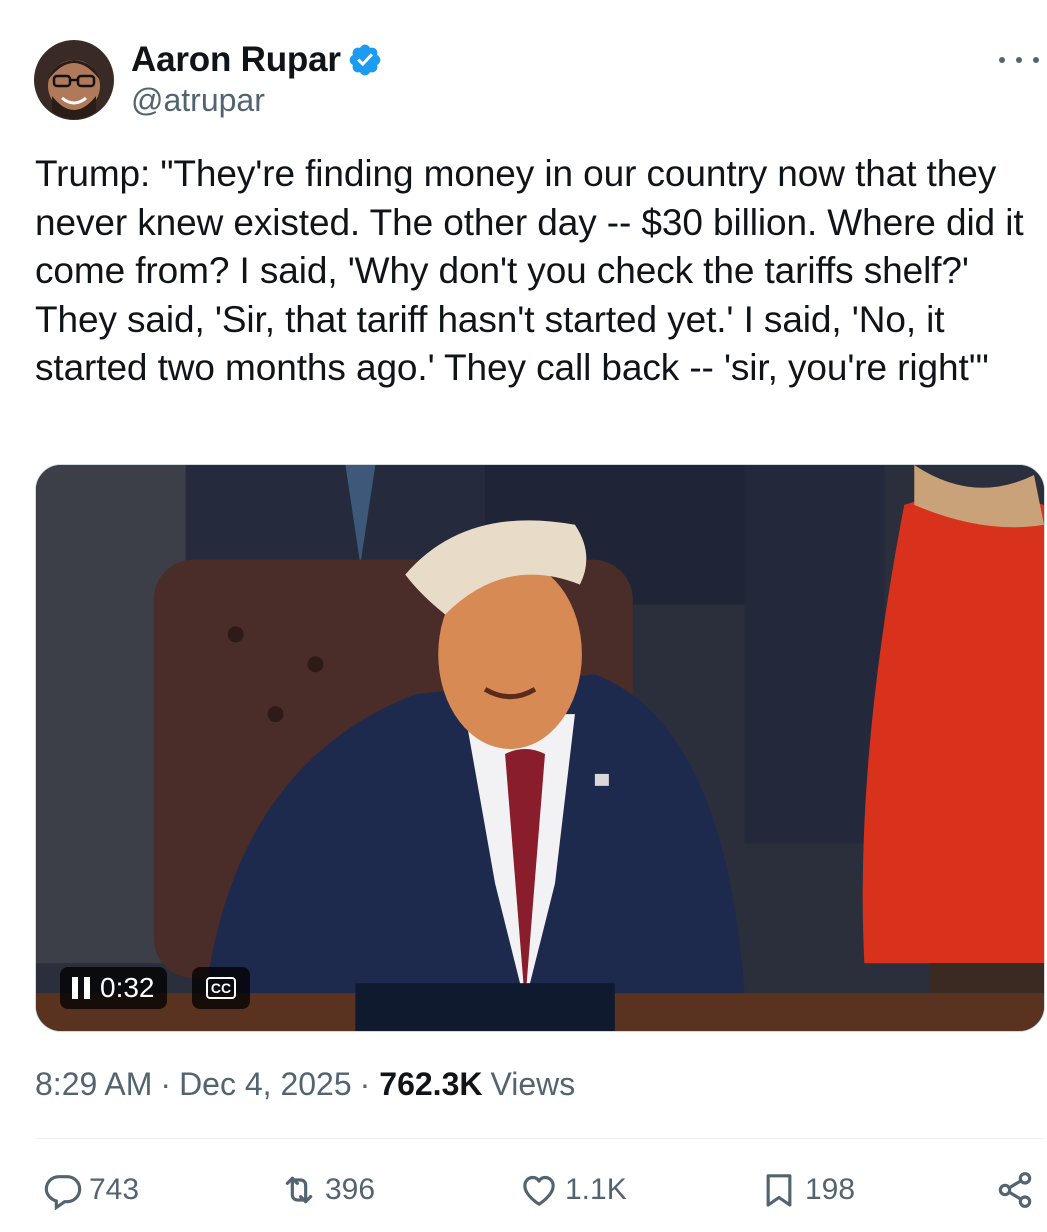  I want to click on bookmark-button: 198, so click(807, 1190).